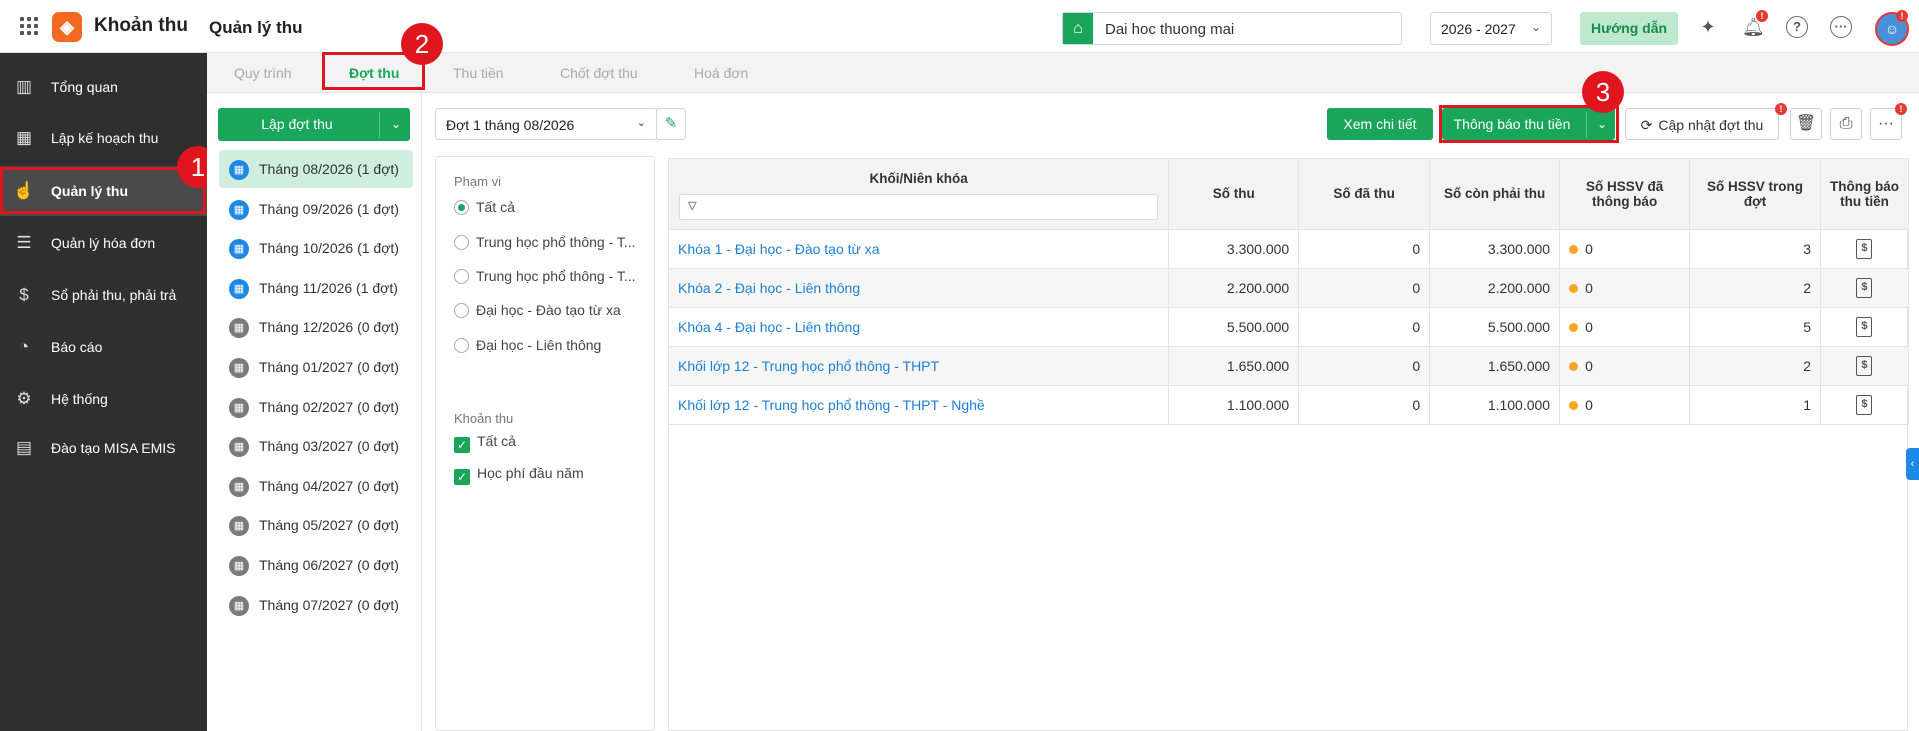 This screenshot has width=1919, height=731. Describe the element at coordinates (1629, 28) in the screenshot. I see `guide-button: Hướng dẫn` at that location.